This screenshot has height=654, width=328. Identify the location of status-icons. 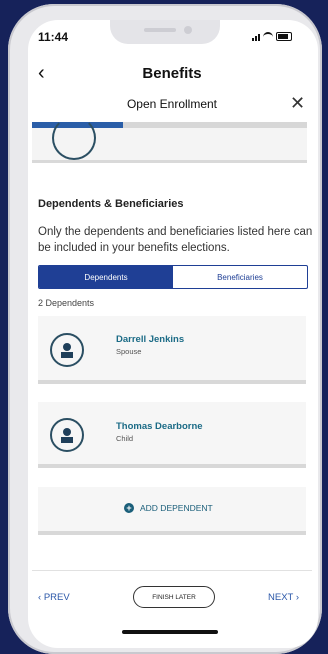
(272, 36).